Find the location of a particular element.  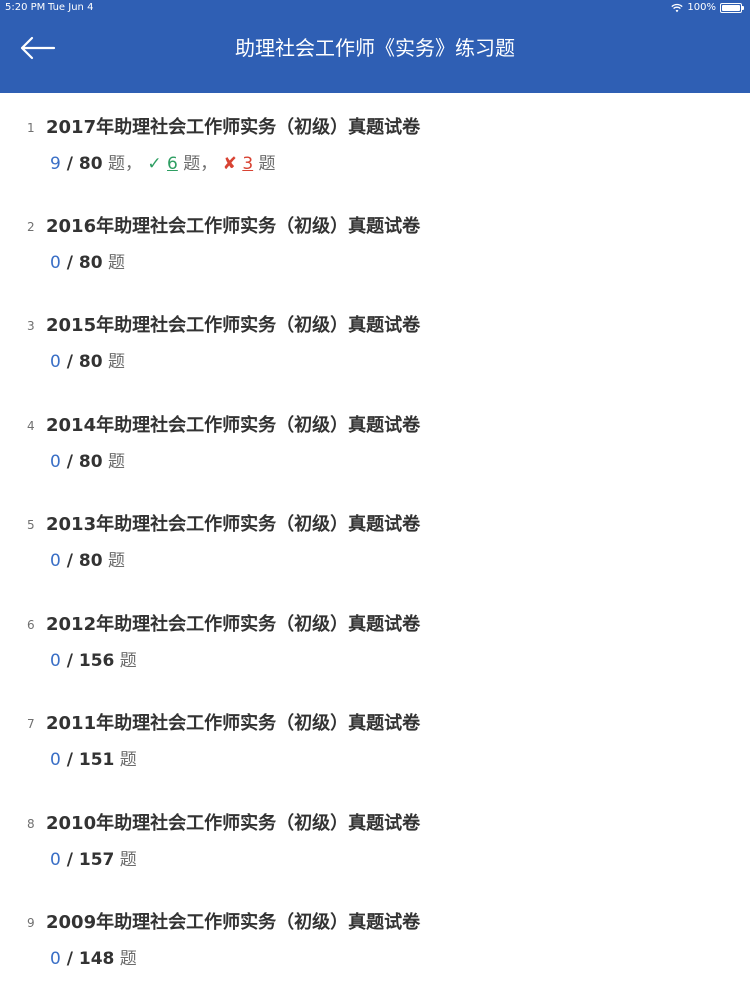

exam-item-9: 9 2009年助理社会工作师实务（初级）真题试卷 0 / 148 题 is located at coordinates (375, 936).